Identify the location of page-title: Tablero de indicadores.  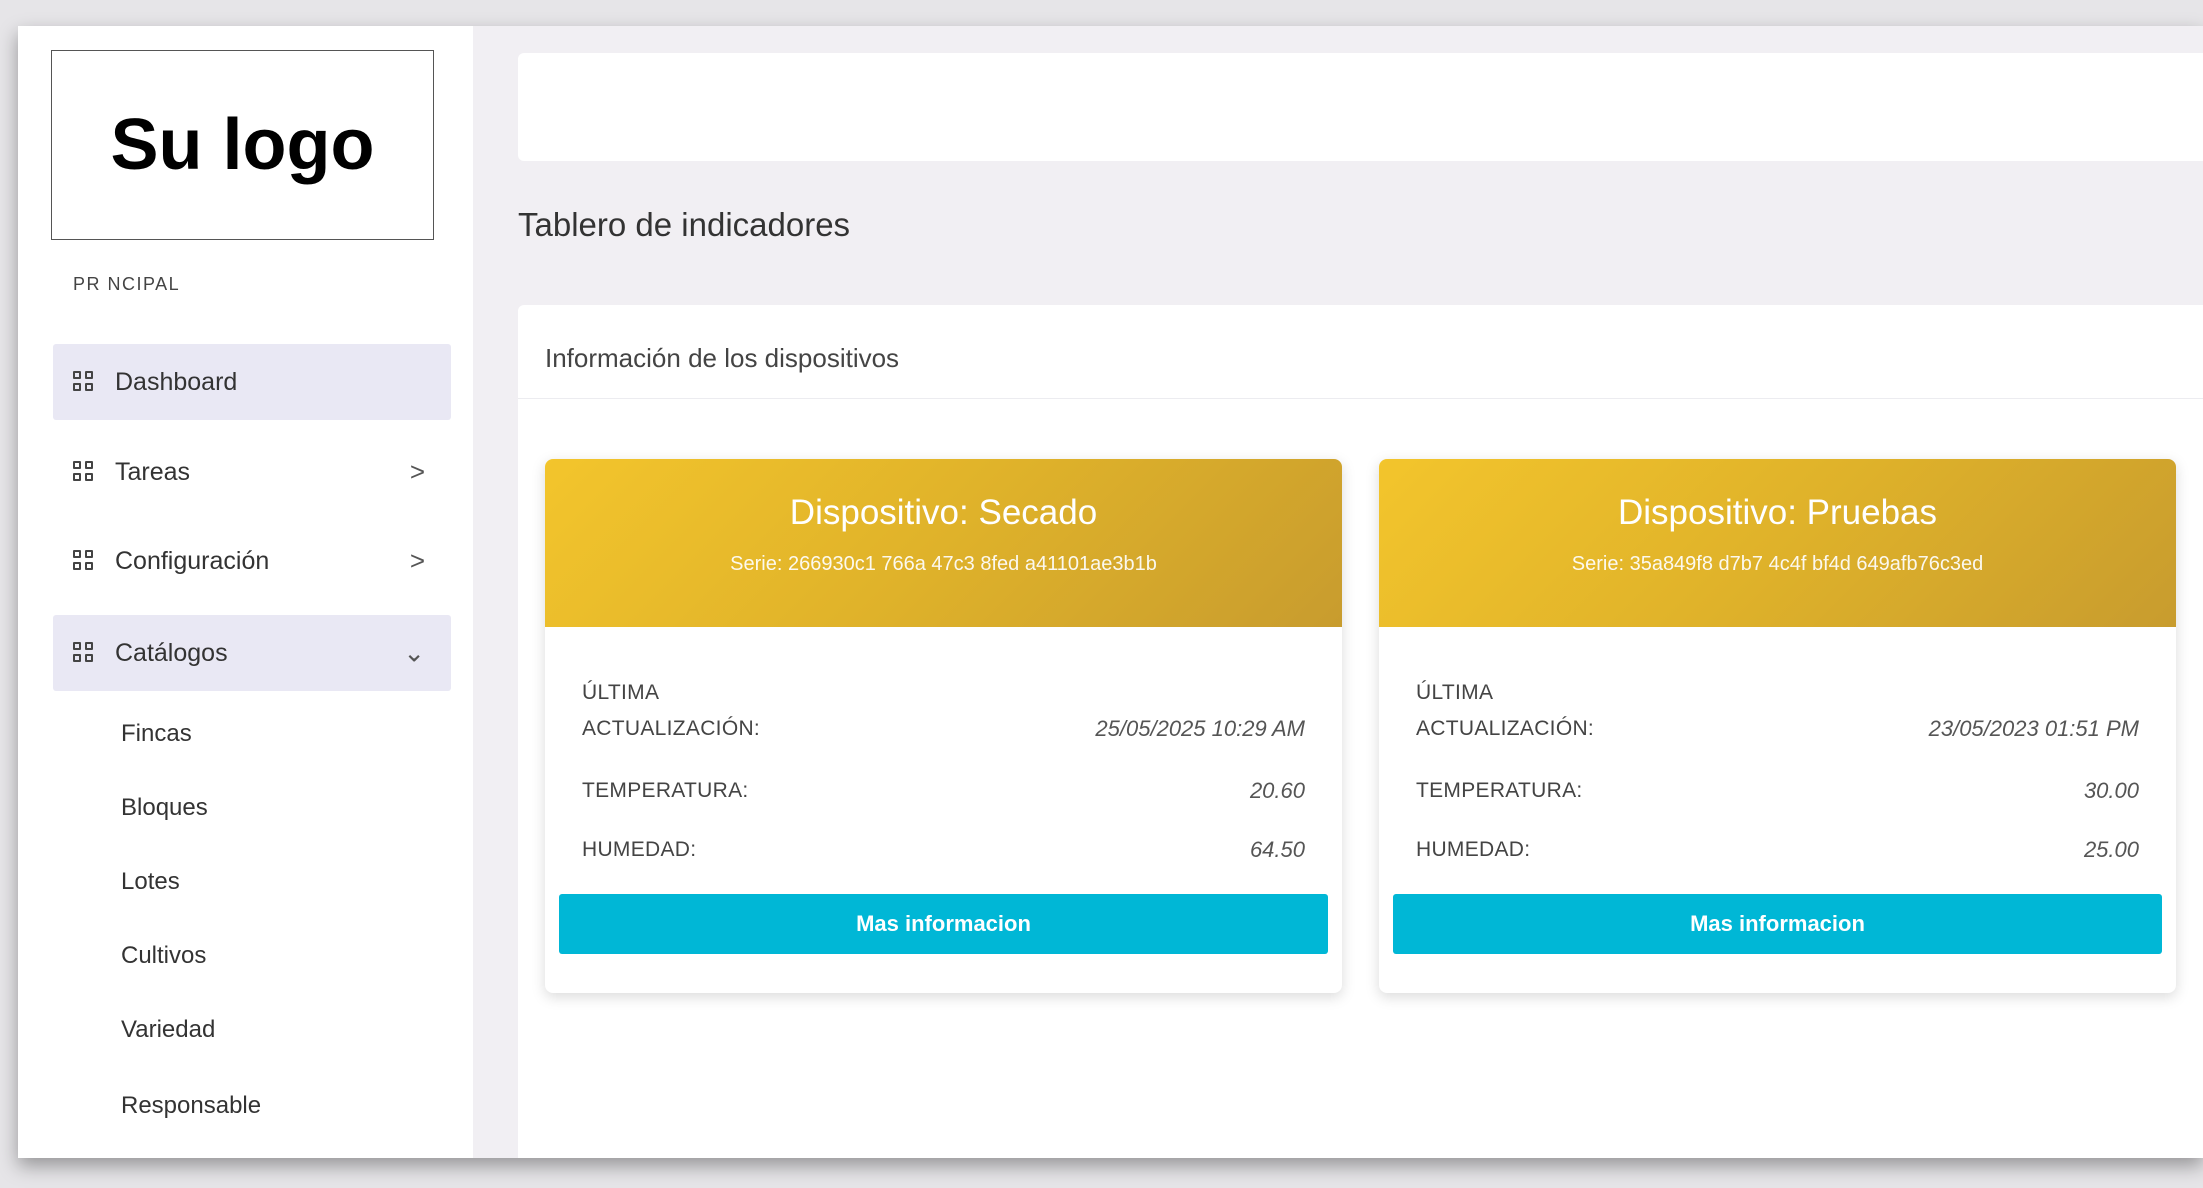
(684, 224).